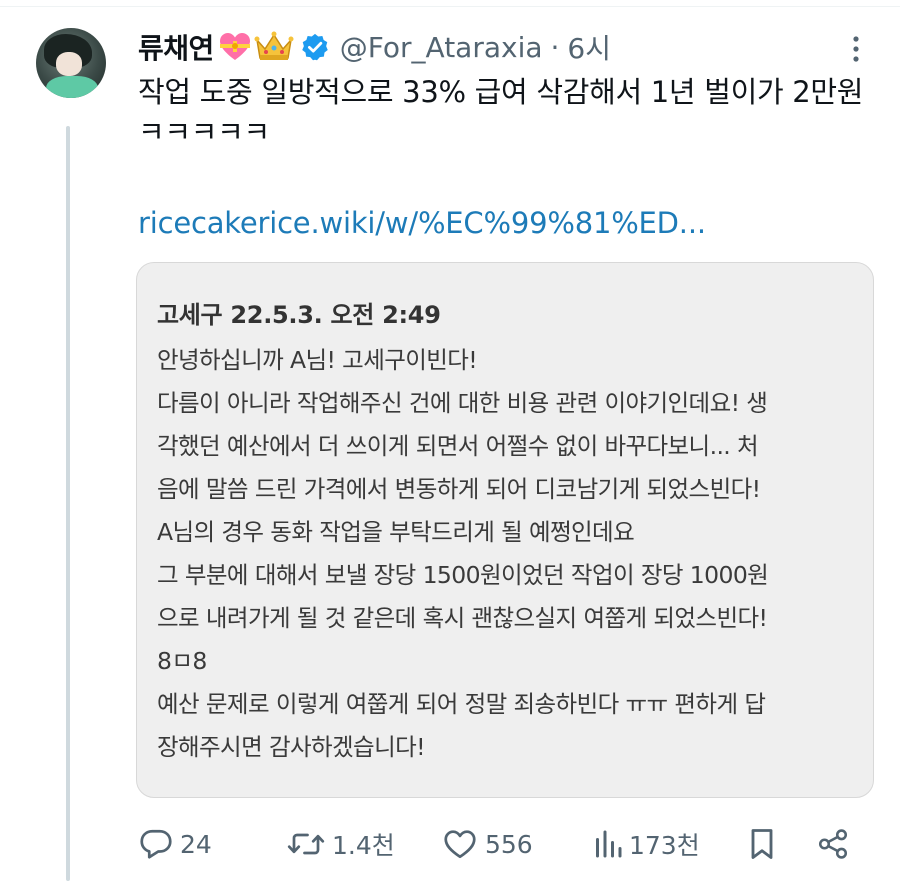  I want to click on views-icon, so click(608, 844).